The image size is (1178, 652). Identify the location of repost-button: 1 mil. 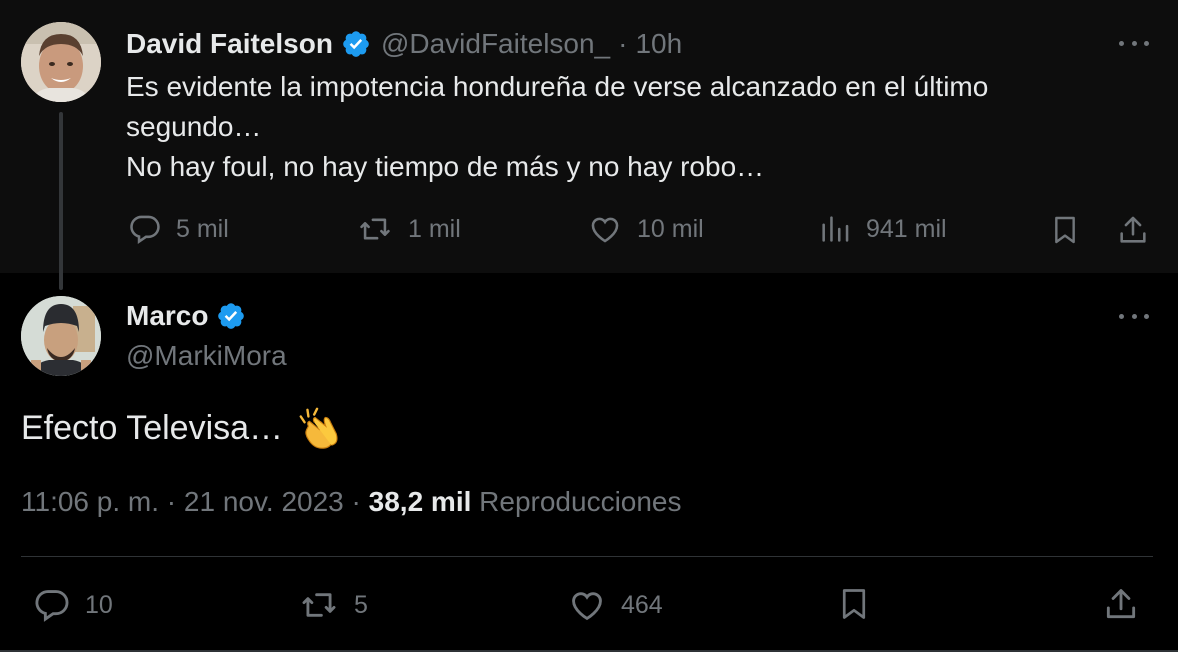
(408, 229).